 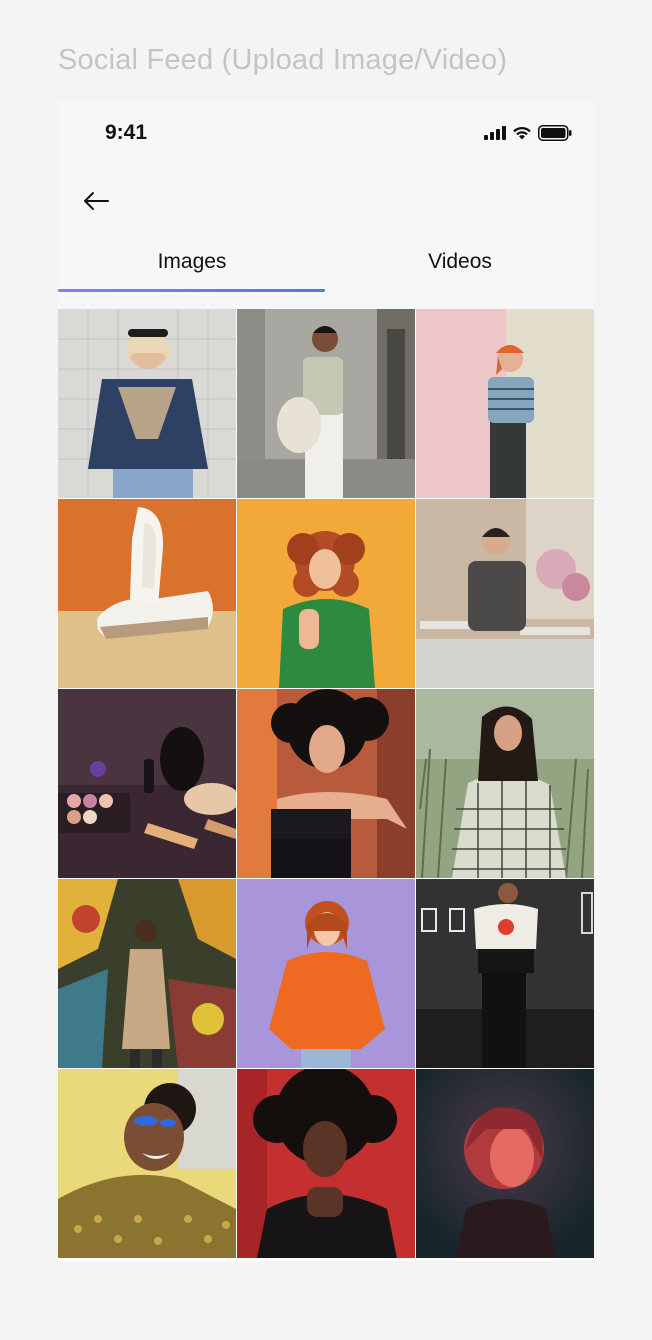 I want to click on active-tab-indicator, so click(x=191, y=290).